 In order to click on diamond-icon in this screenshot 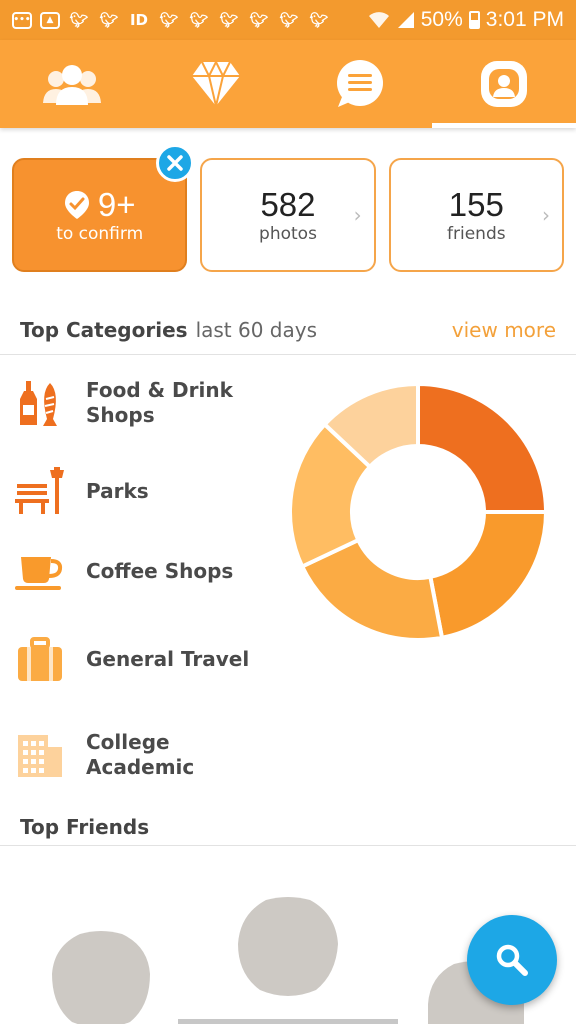, I will do `click(216, 84)`.